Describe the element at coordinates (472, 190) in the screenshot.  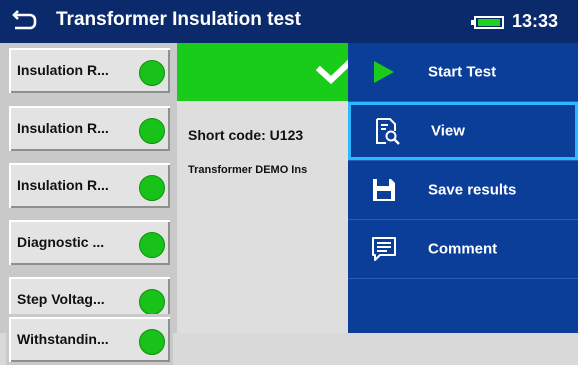
I see `menu-label: Save results` at that location.